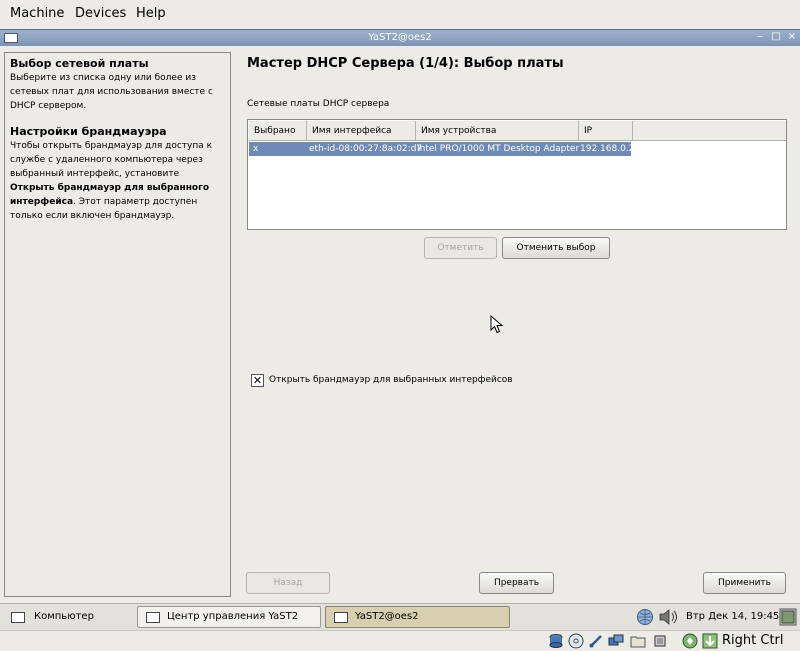 The height and width of the screenshot is (651, 800). I want to click on page-title: Мастер DHCP Сервера (1/4): Выбор платы, so click(405, 63).